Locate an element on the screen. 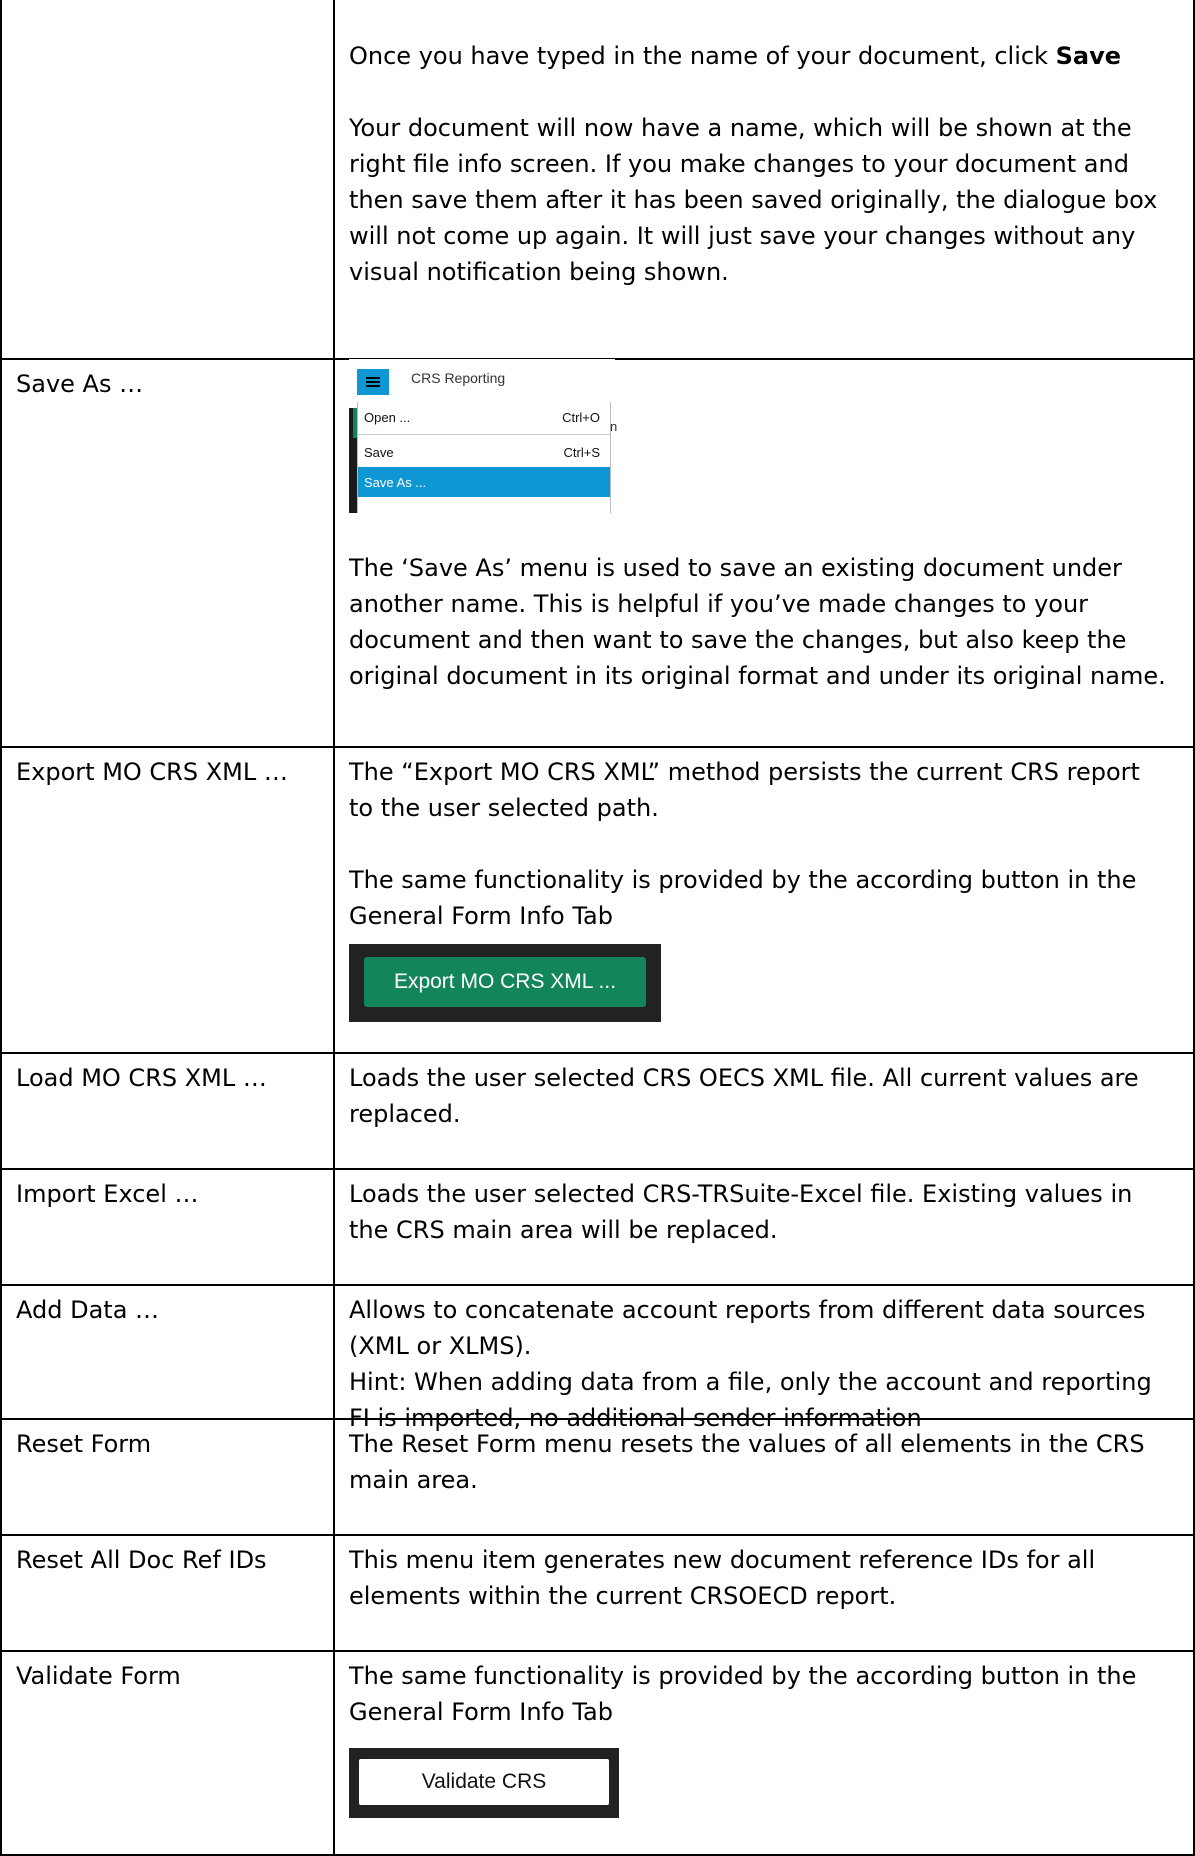 Image resolution: width=1195 pixels, height=1856 pixels. menu-separator is located at coordinates (484, 434).